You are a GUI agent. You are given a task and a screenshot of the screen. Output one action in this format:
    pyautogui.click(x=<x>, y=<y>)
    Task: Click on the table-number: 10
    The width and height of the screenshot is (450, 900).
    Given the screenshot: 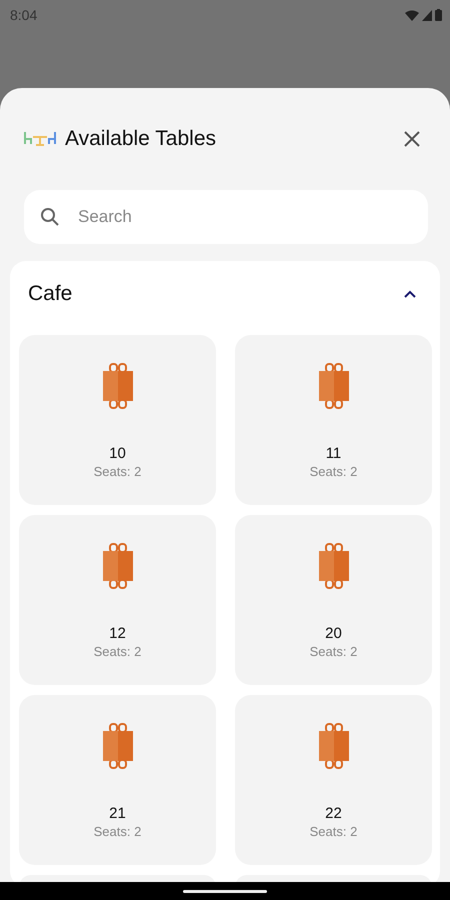 What is the action you would take?
    pyautogui.click(x=117, y=453)
    